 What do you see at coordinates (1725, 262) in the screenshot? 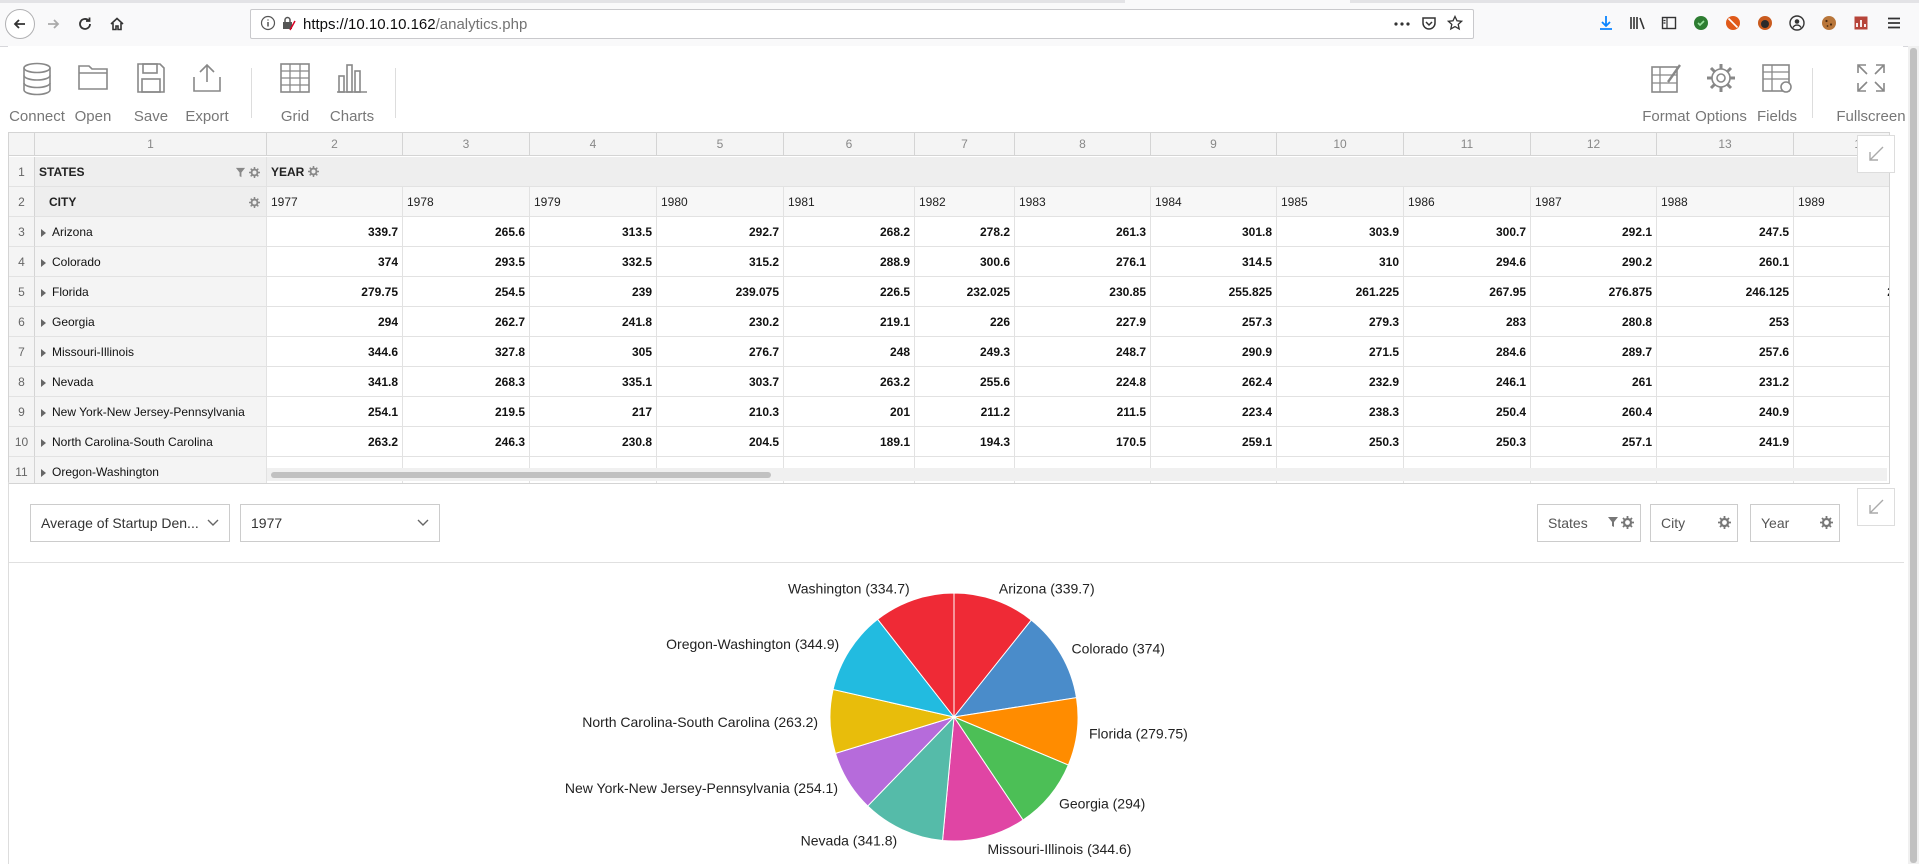
I see `table-cell: 260.1` at bounding box center [1725, 262].